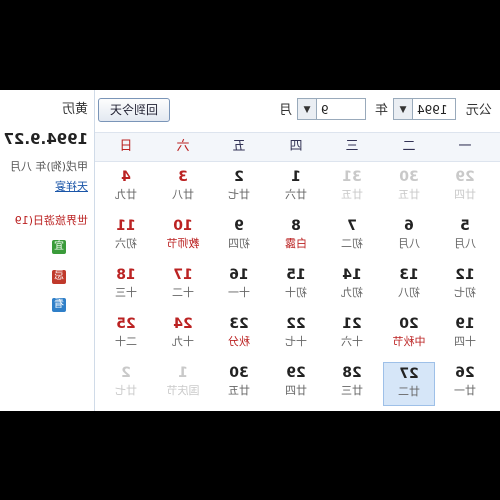 The width and height of the screenshot is (500, 500). What do you see at coordinates (126, 194) in the screenshot?
I see `lunar-label: 廿九` at bounding box center [126, 194].